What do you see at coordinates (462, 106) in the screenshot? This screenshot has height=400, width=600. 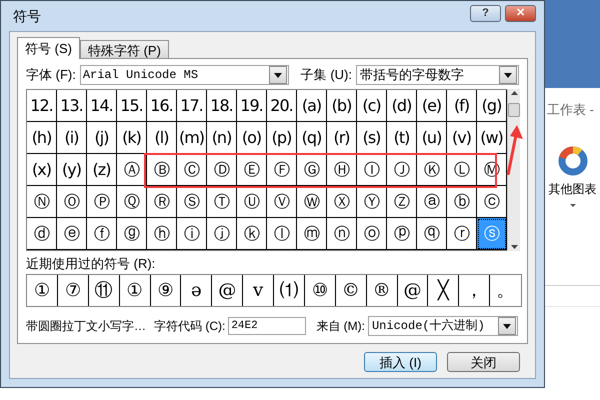 I see `symbol-cell: (f)` at bounding box center [462, 106].